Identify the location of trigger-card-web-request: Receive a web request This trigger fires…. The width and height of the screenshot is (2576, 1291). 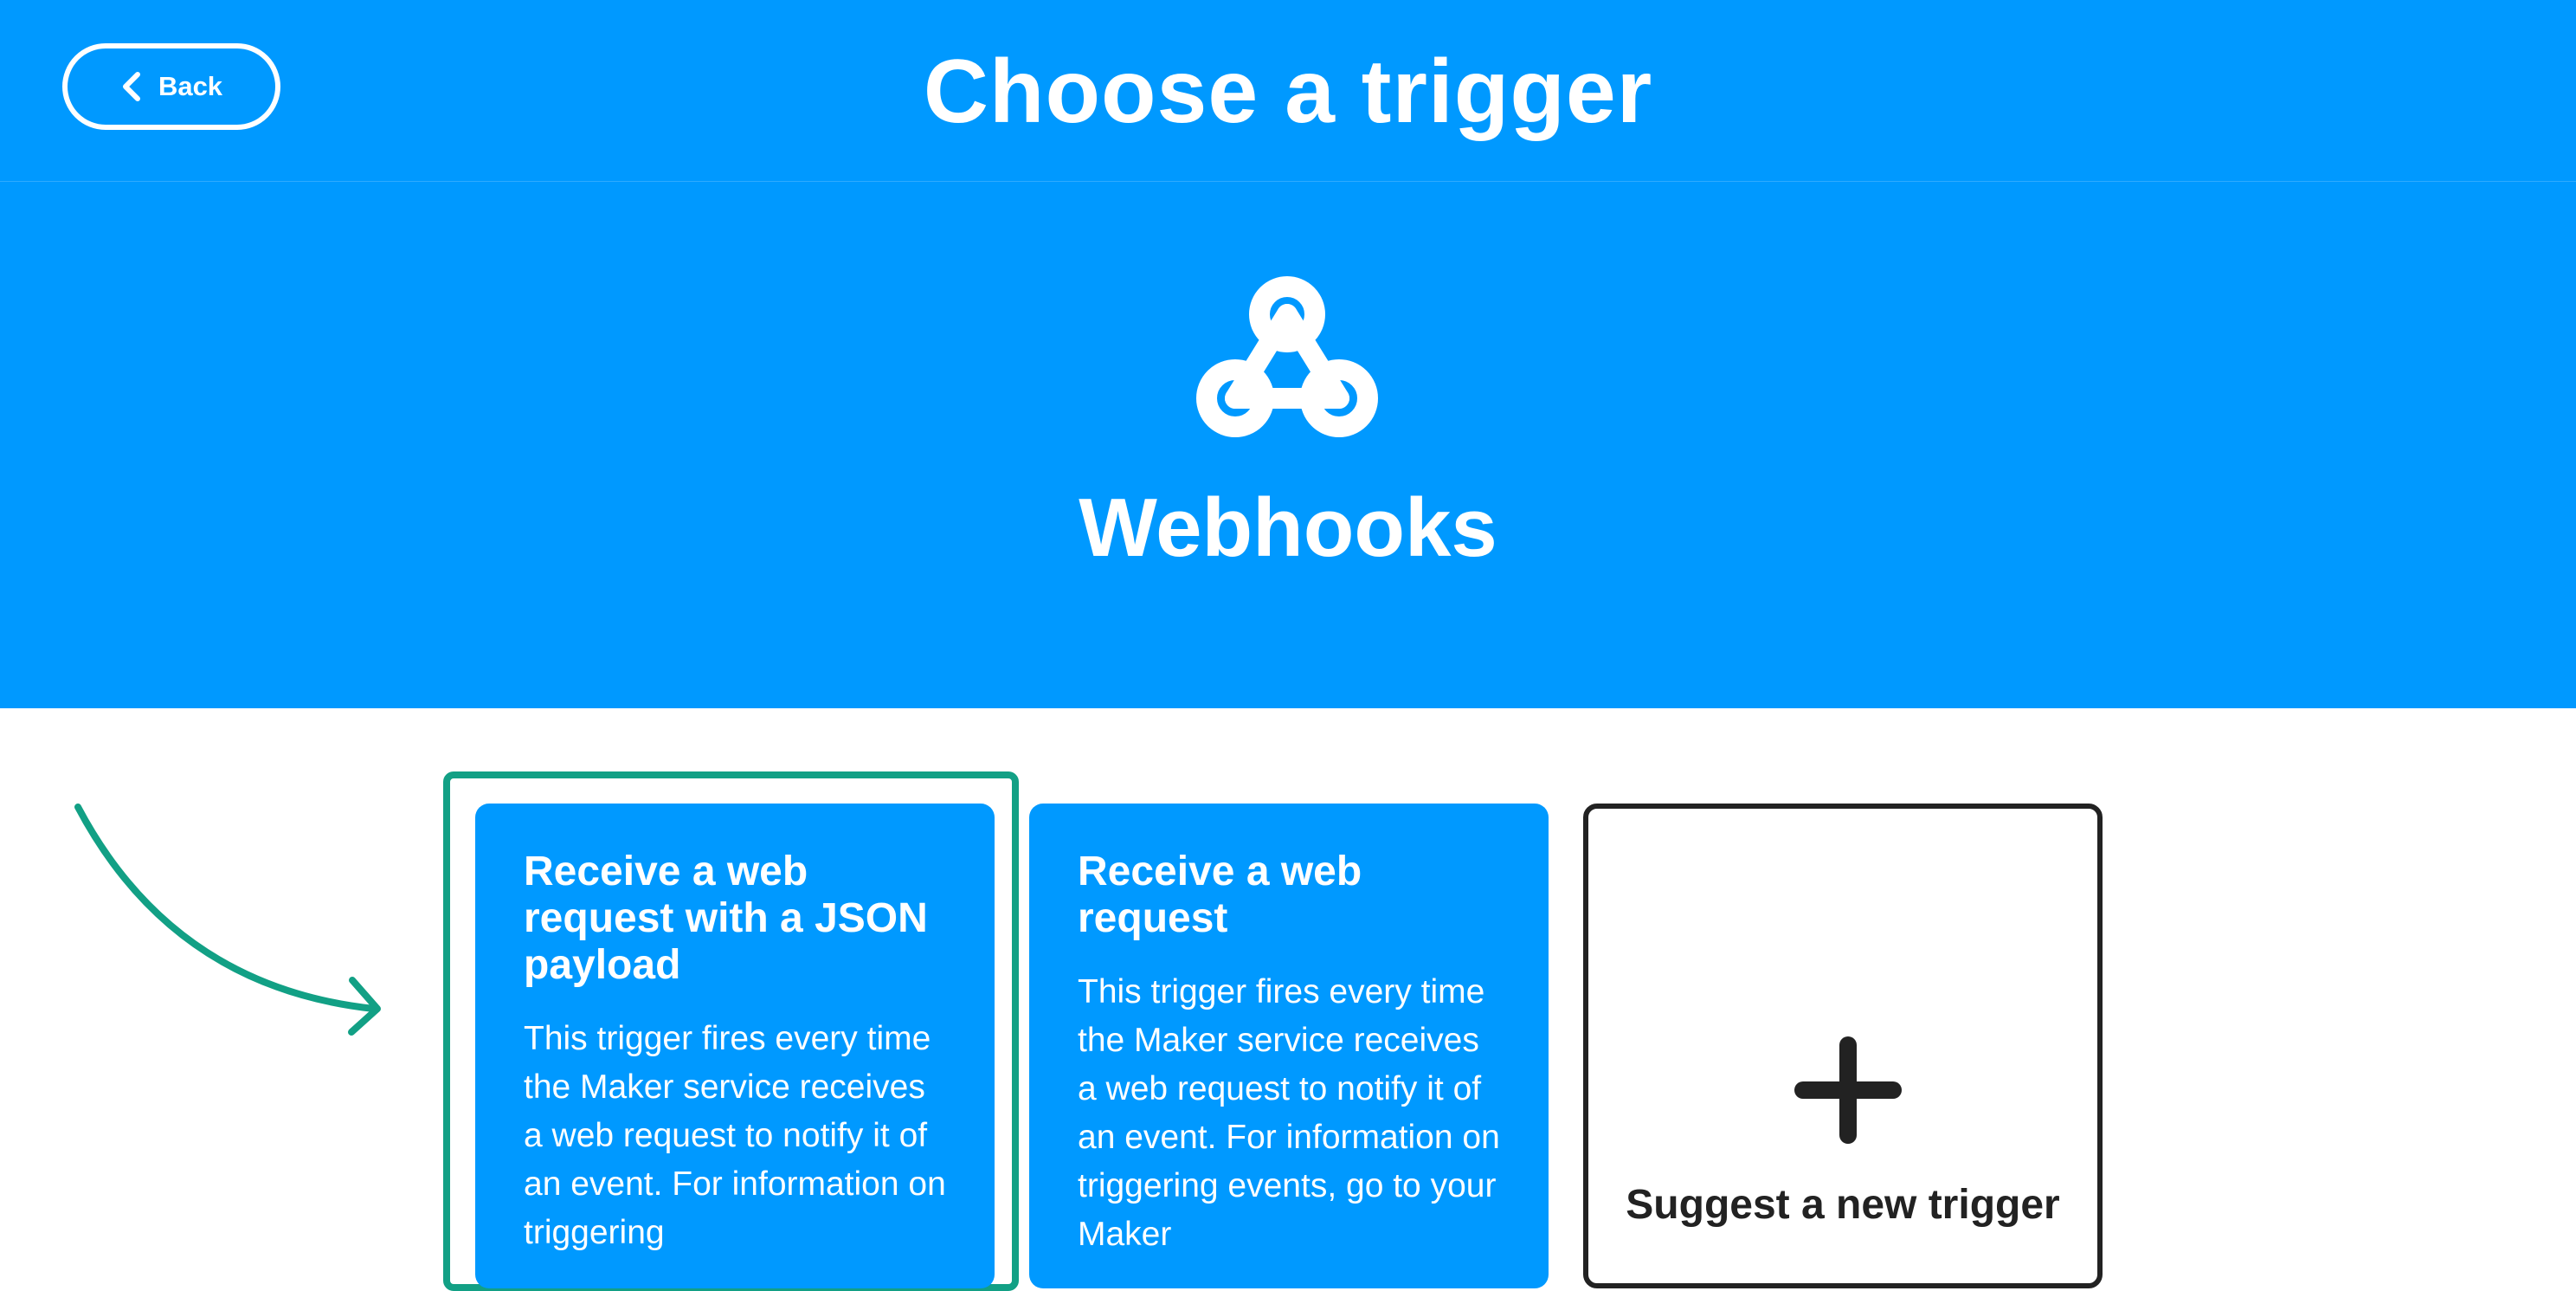
(1289, 1046).